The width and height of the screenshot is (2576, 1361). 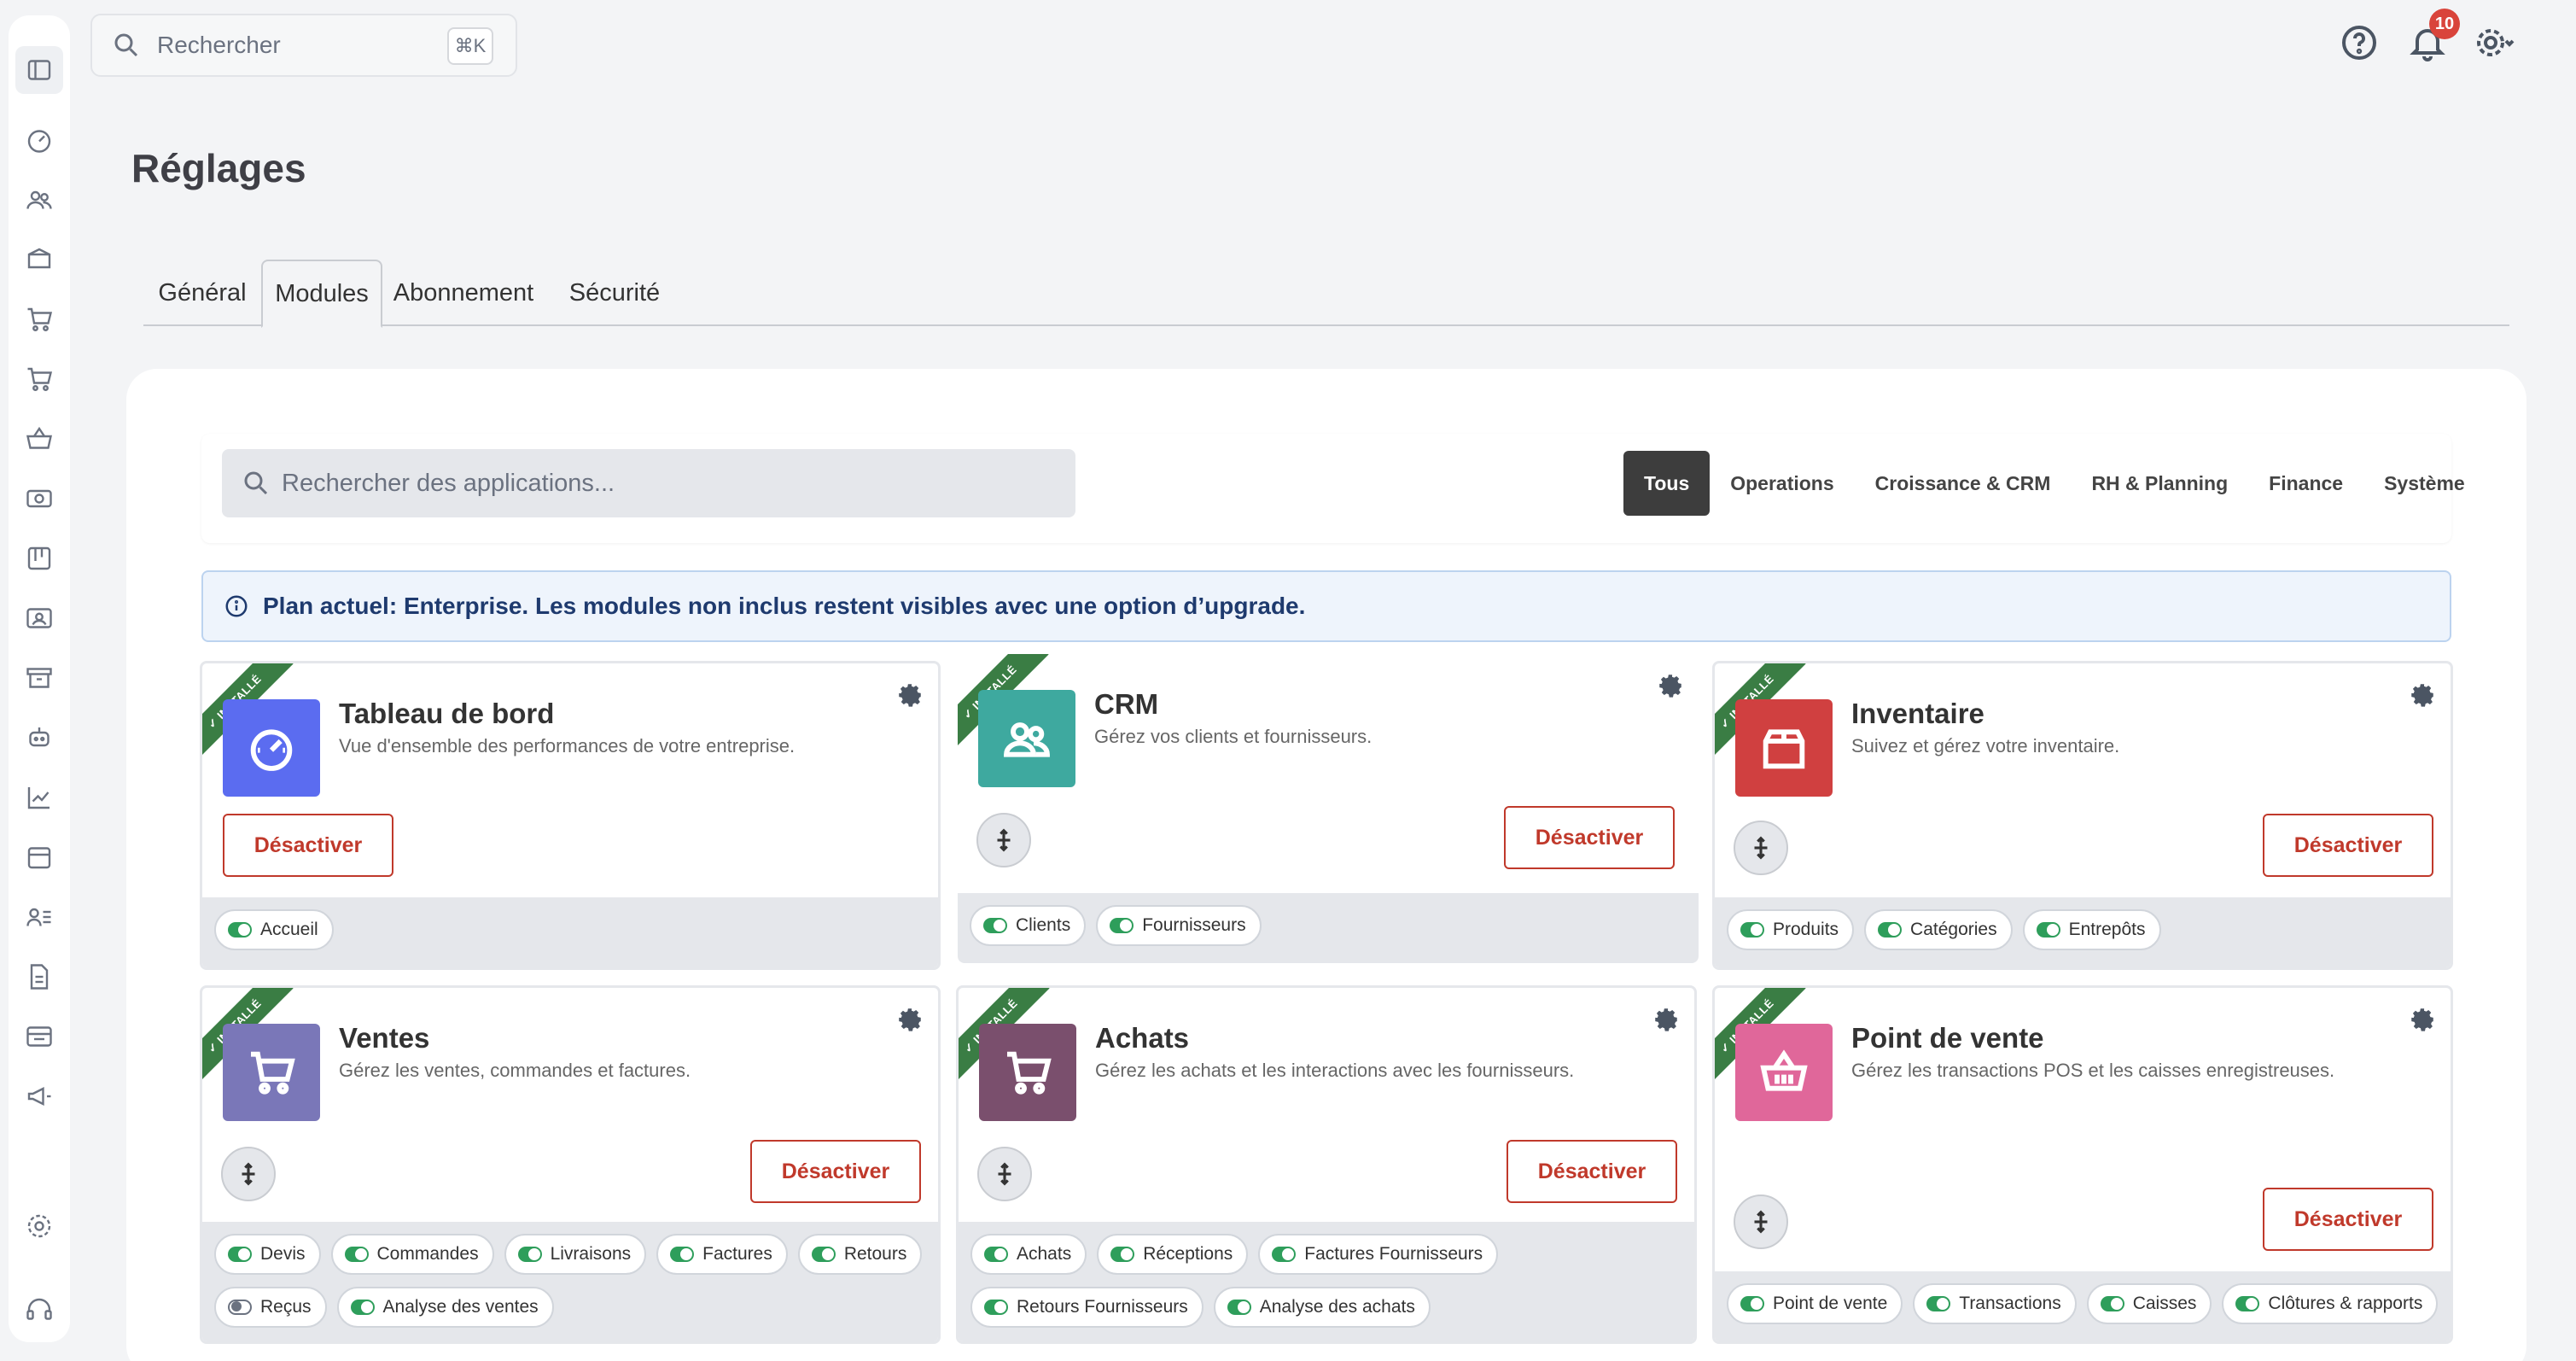 What do you see at coordinates (1028, 1254) in the screenshot?
I see `feature-toggle-achats: Achats` at bounding box center [1028, 1254].